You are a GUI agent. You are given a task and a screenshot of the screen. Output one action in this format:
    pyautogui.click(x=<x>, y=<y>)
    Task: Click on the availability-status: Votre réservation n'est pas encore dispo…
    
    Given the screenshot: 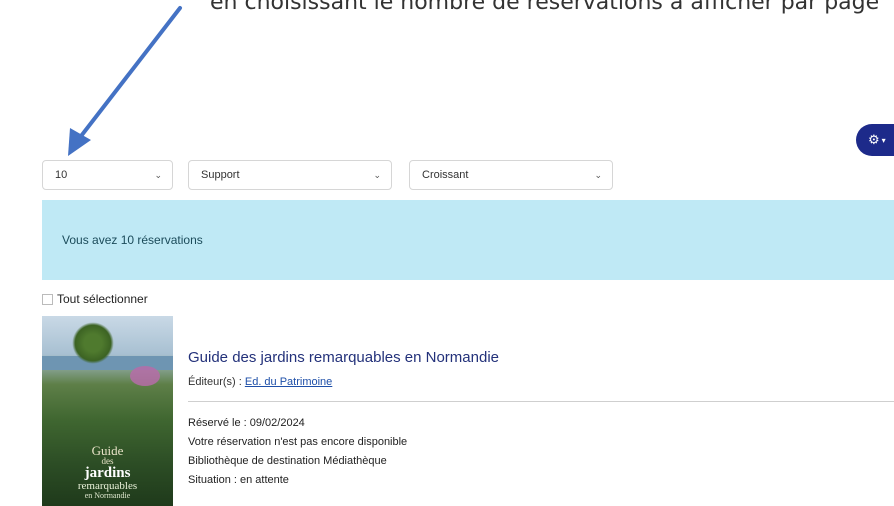 What is the action you would take?
    pyautogui.click(x=298, y=442)
    